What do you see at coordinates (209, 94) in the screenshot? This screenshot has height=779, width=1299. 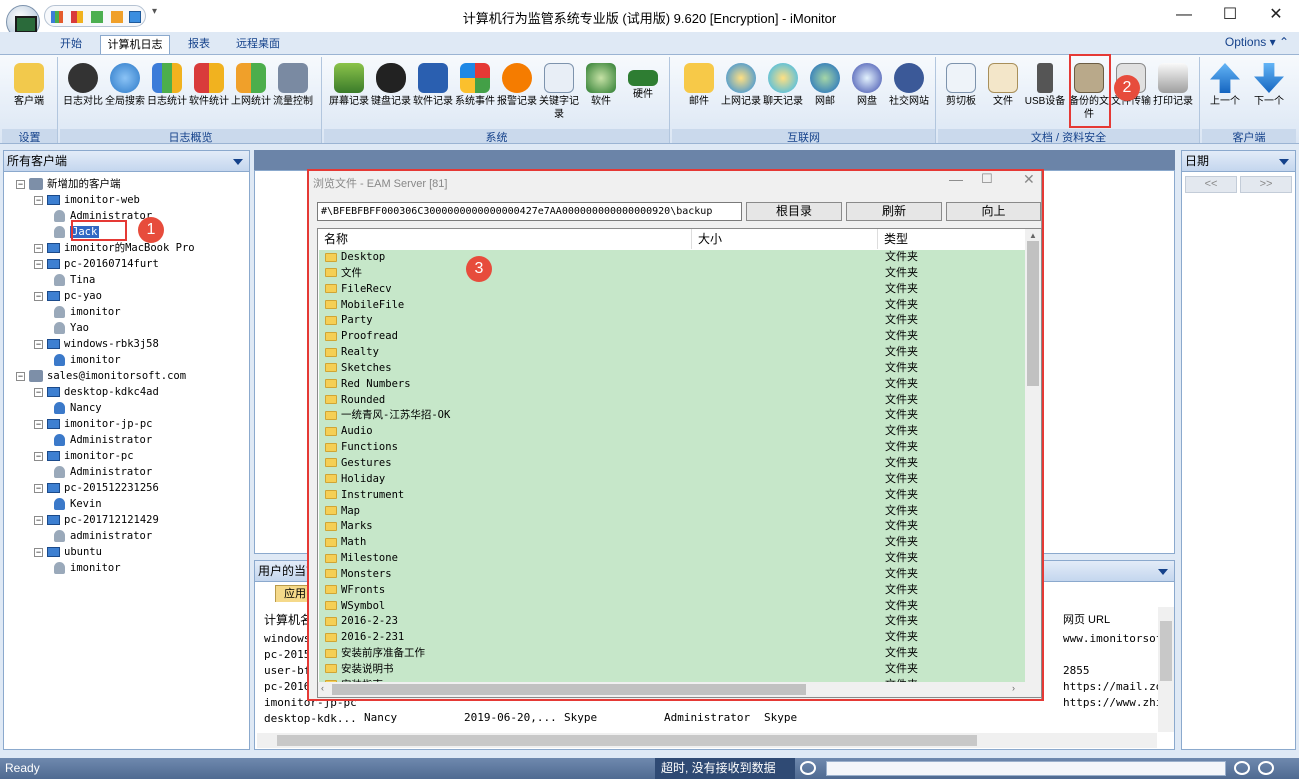 I see `software-stats-button: 软件统计` at bounding box center [209, 94].